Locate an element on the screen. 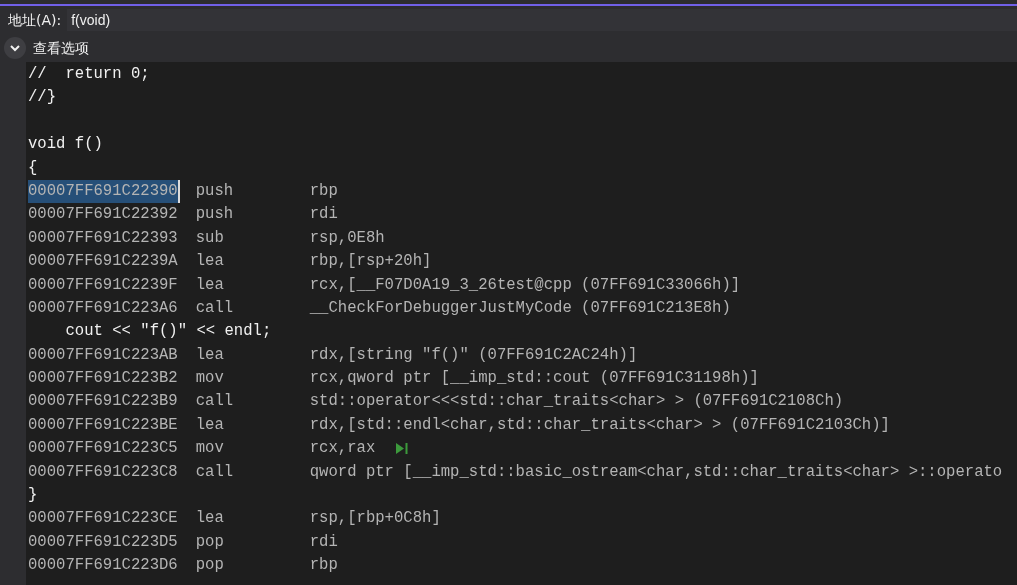 The image size is (1017, 585). instruction-address: 00007FF691C2239A is located at coordinates (103, 262).